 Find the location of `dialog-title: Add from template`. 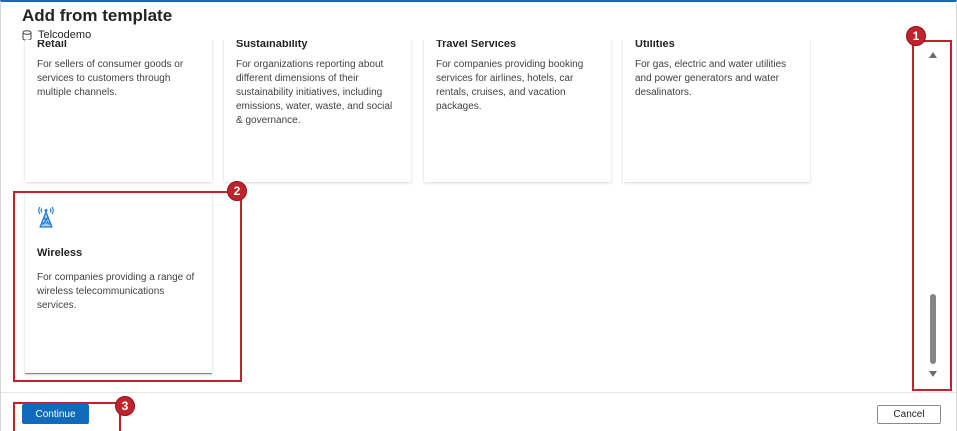

dialog-title: Add from template is located at coordinates (97, 15).